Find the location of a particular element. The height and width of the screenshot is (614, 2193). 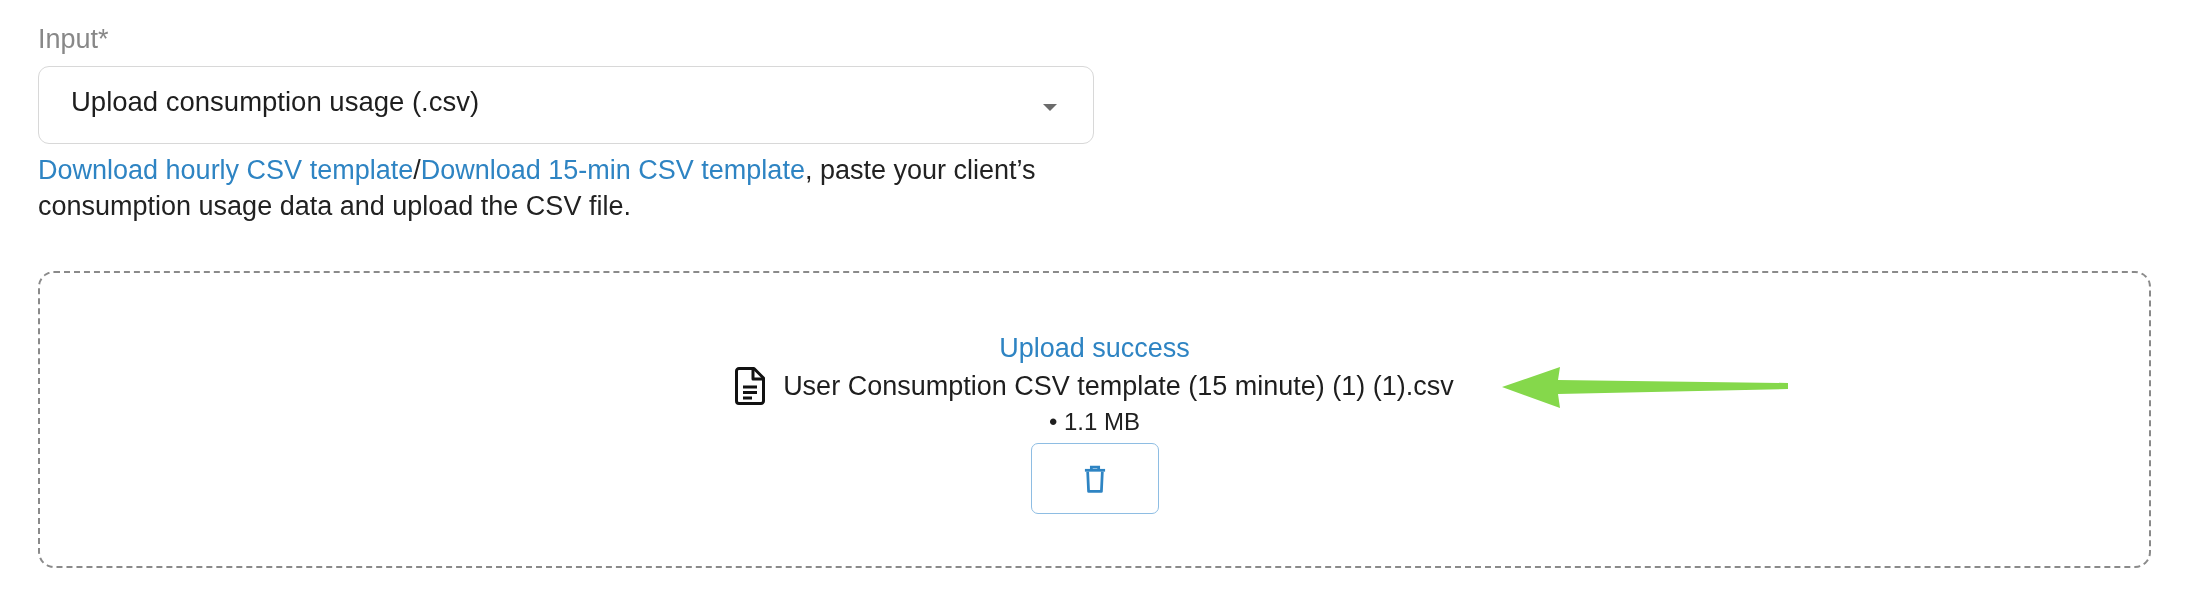

help-text: Download hourly CSV template/Download 15-min CSV template, paste your client’s consumption usage data and upload the CSV file. is located at coordinates (537, 188).